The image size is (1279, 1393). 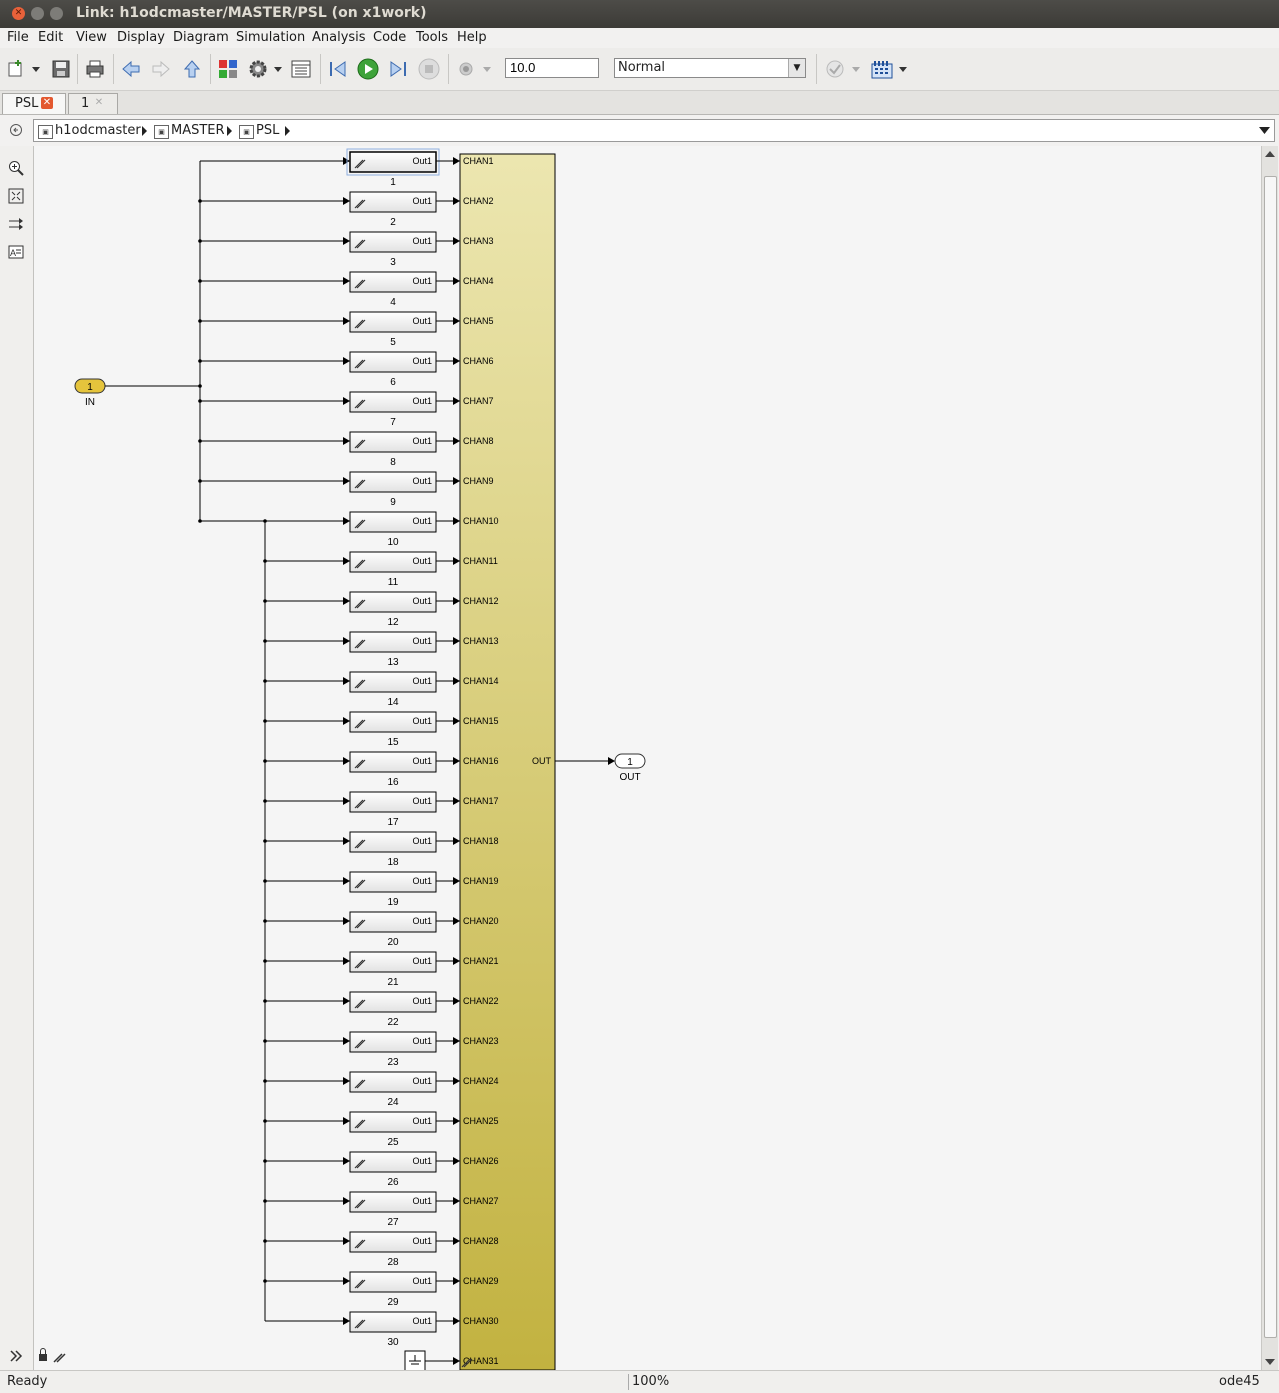 What do you see at coordinates (98, 130) in the screenshot?
I see `breadcrumb-item-h1odcmaster: h1odcmaster` at bounding box center [98, 130].